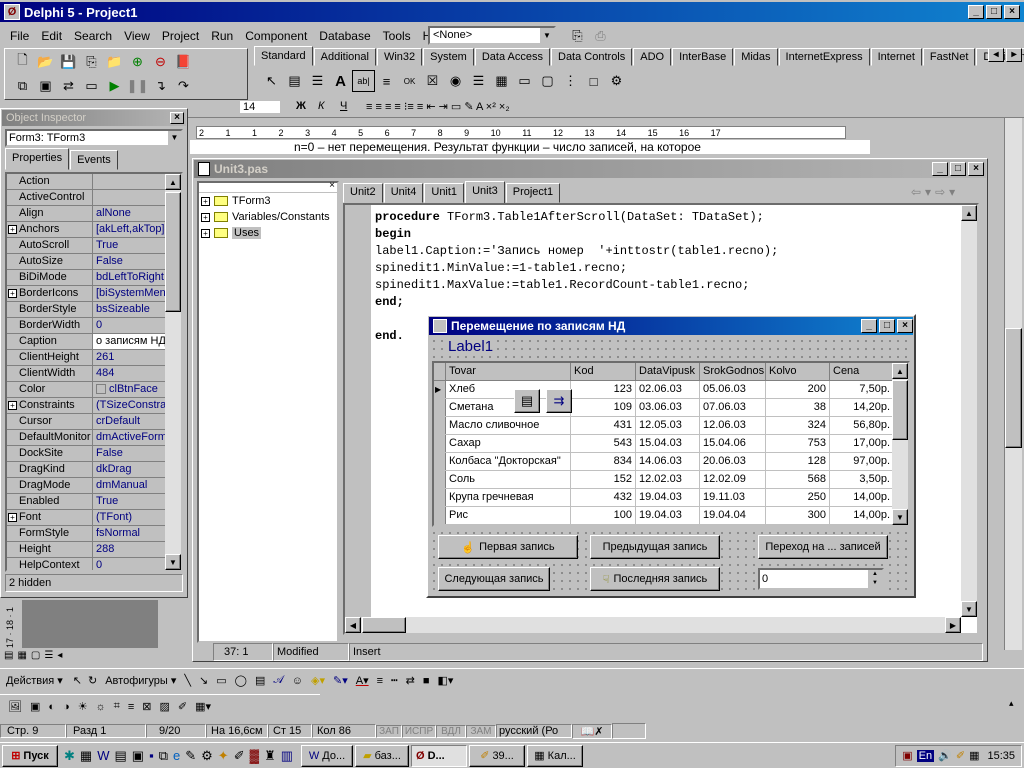 Image resolution: width=1024 pixels, height=768 pixels. What do you see at coordinates (131, 707) in the screenshot?
I see `line-style-icon: ≡` at bounding box center [131, 707].